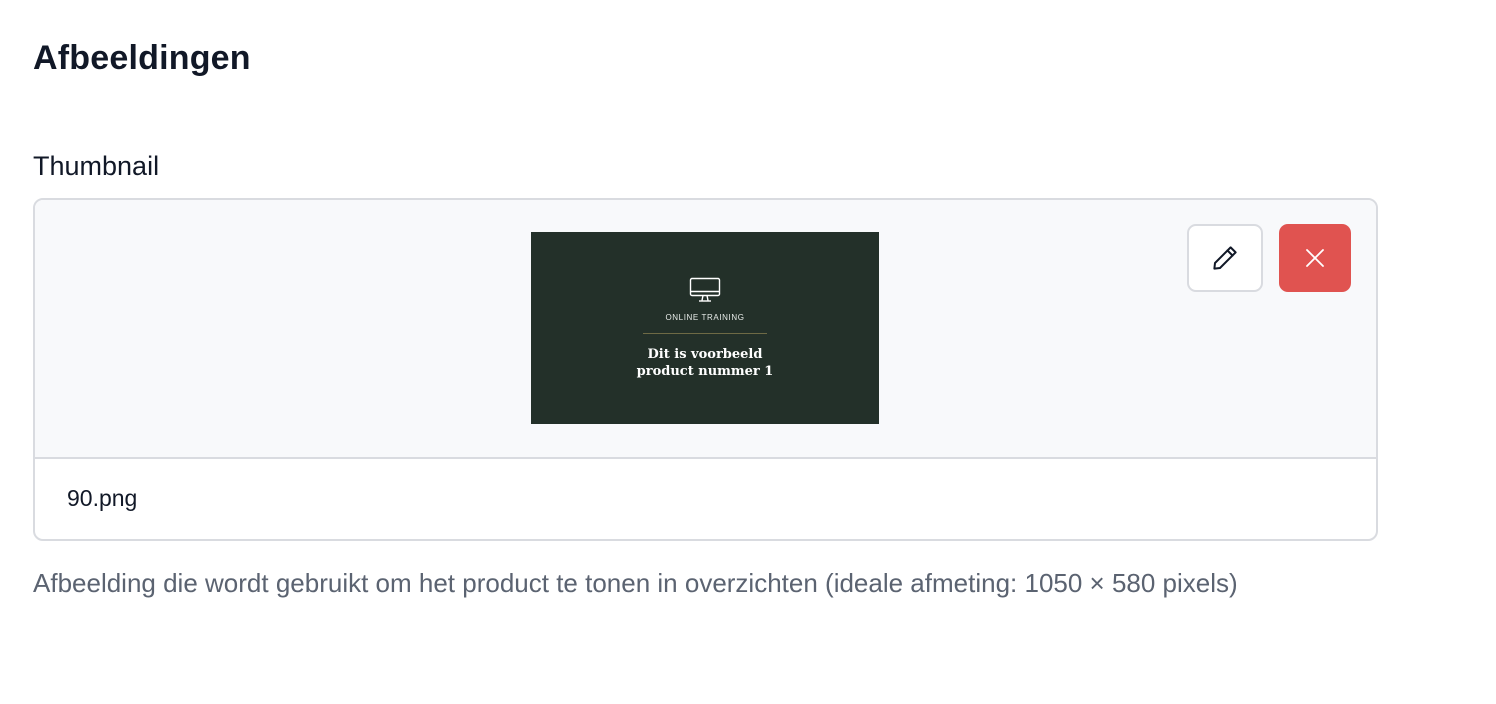 The image size is (1496, 704). What do you see at coordinates (705, 363) in the screenshot?
I see `preview-title: Dit is voorbeeld product nummer 1` at bounding box center [705, 363].